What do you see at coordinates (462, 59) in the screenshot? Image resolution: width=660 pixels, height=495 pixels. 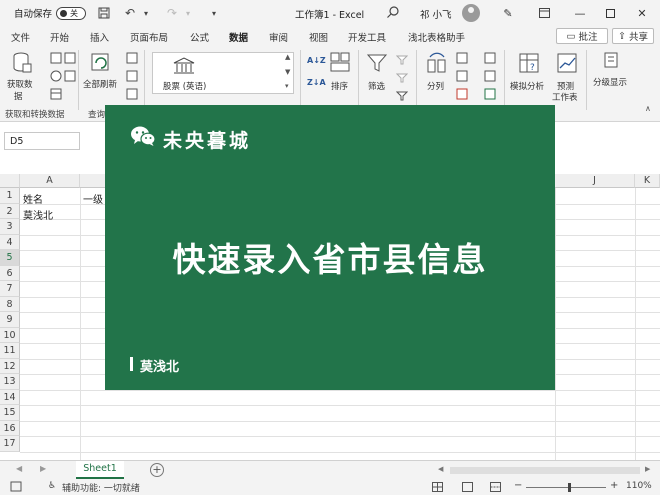 I see `flash-fill-icon` at bounding box center [462, 59].